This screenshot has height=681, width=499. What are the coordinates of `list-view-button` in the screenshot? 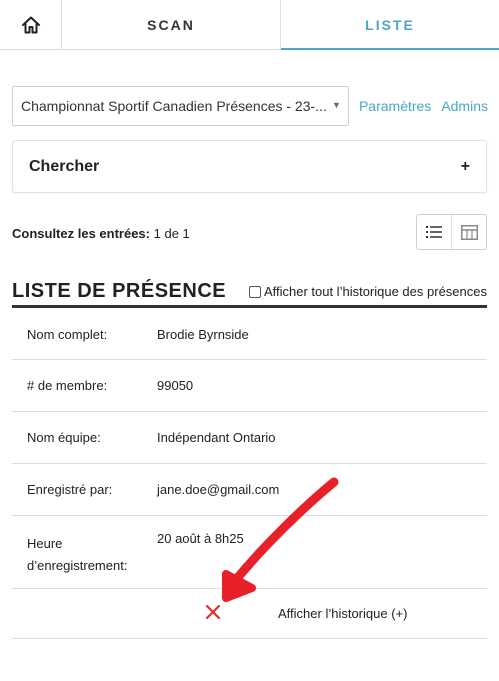 It's located at (434, 232).